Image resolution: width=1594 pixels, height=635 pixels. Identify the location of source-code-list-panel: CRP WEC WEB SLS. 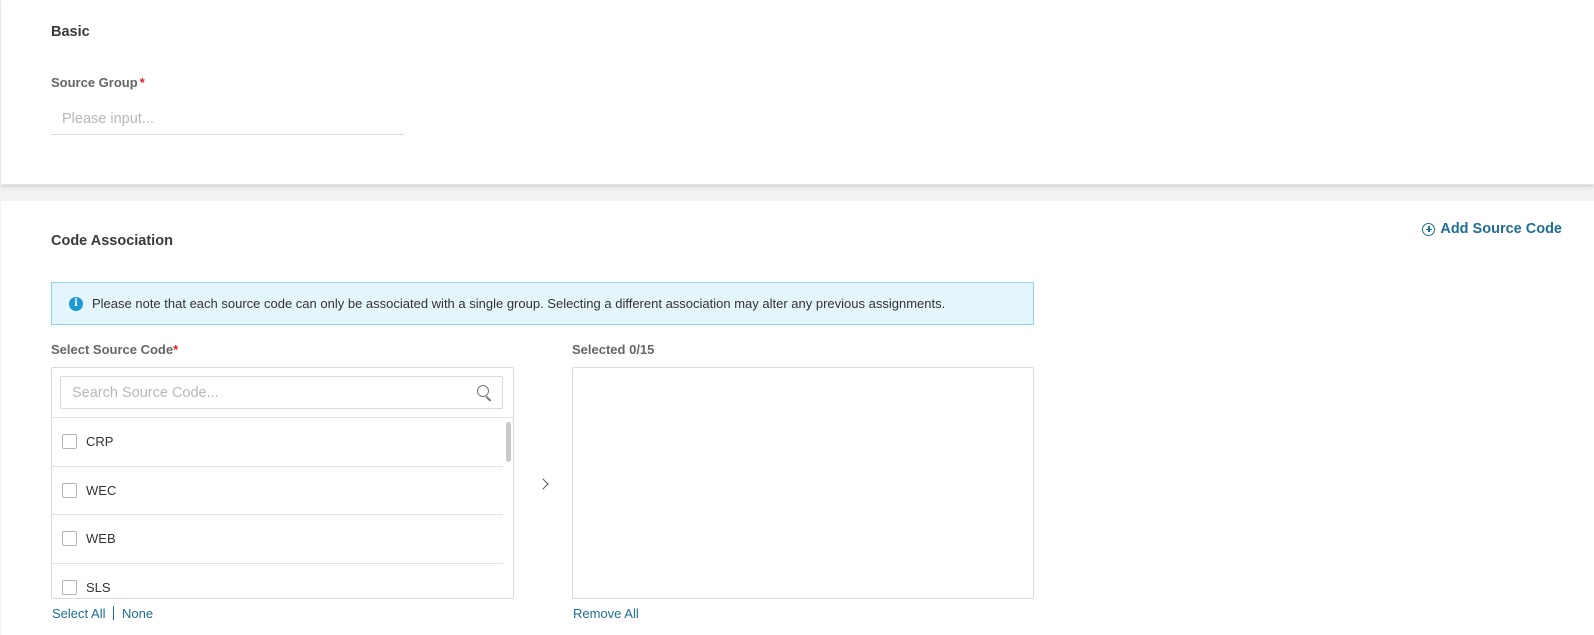
(282, 483).